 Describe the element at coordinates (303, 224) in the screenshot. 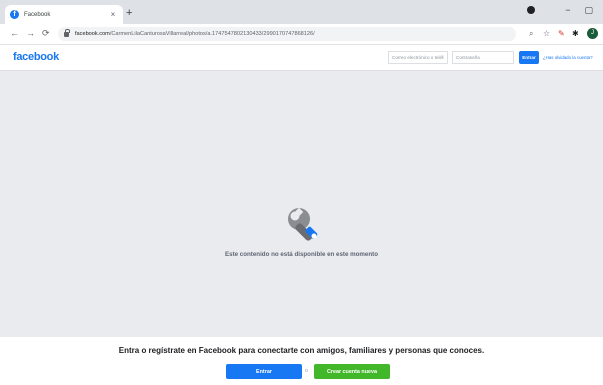

I see `wrench-icon` at that location.